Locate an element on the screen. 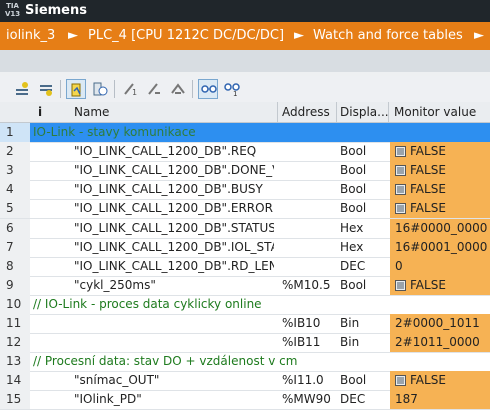  monitor-value: 2#0000_1011 is located at coordinates (437, 323).